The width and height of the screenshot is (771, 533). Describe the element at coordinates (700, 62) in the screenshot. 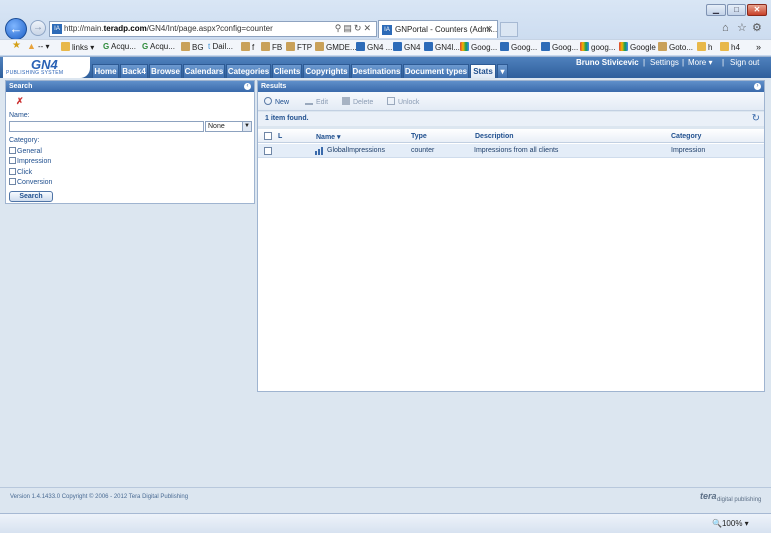

I see `more-menu: More ▾` at that location.